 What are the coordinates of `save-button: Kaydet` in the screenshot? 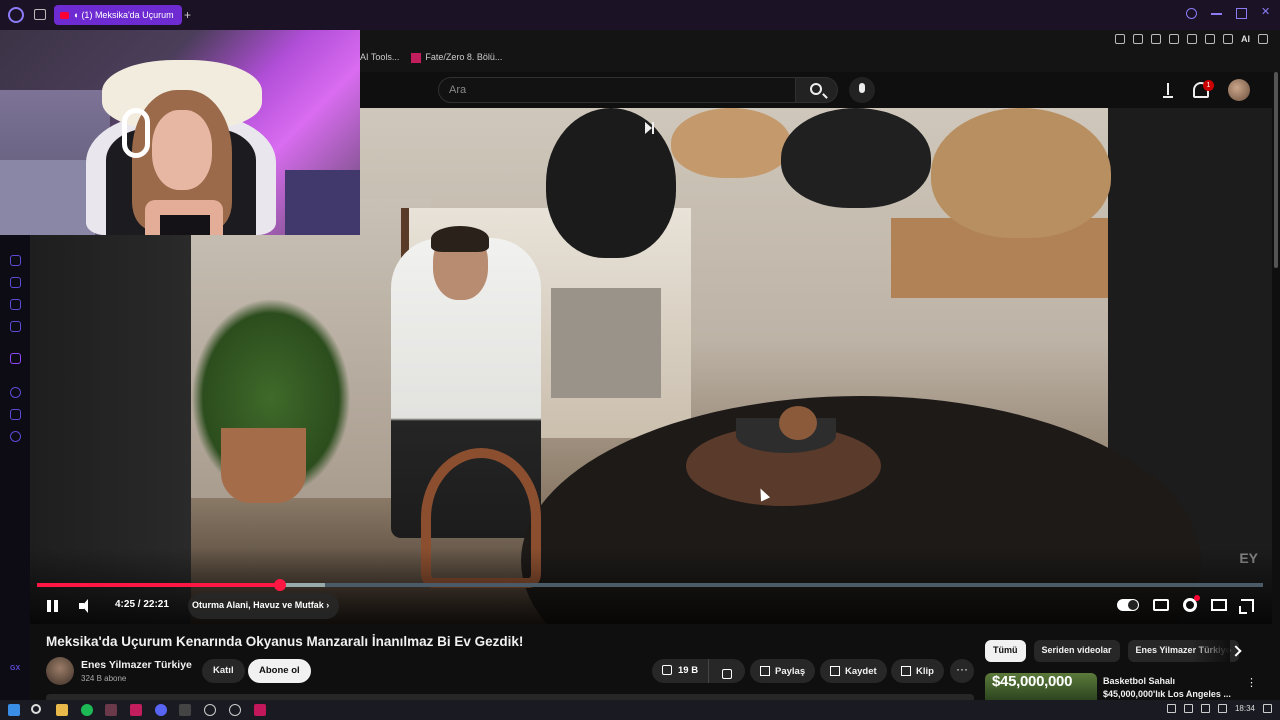 It's located at (853, 671).